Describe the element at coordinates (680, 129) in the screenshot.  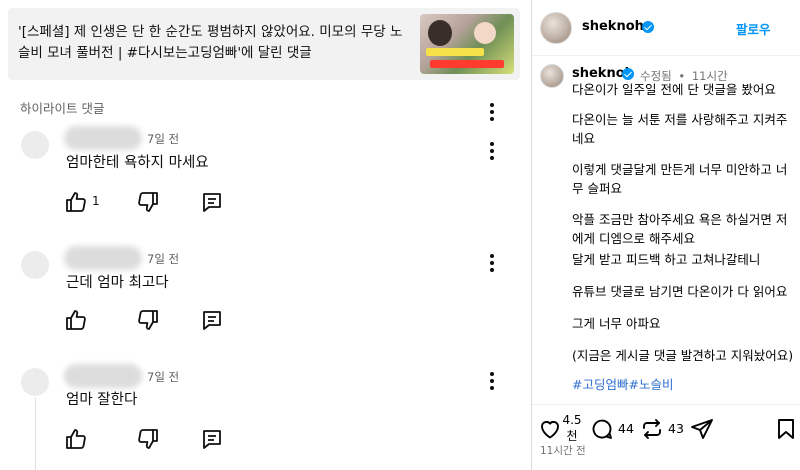
I see `caption-paragraph: 다온이는 늘 서툰 저를 사랑해주고 지켜주네요` at that location.